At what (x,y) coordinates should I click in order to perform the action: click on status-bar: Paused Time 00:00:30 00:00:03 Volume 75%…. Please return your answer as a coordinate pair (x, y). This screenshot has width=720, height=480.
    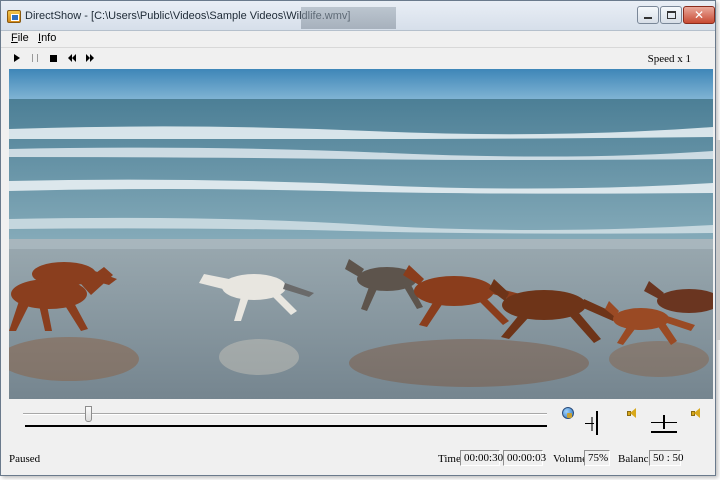
    Looking at the image, I should click on (358, 459).